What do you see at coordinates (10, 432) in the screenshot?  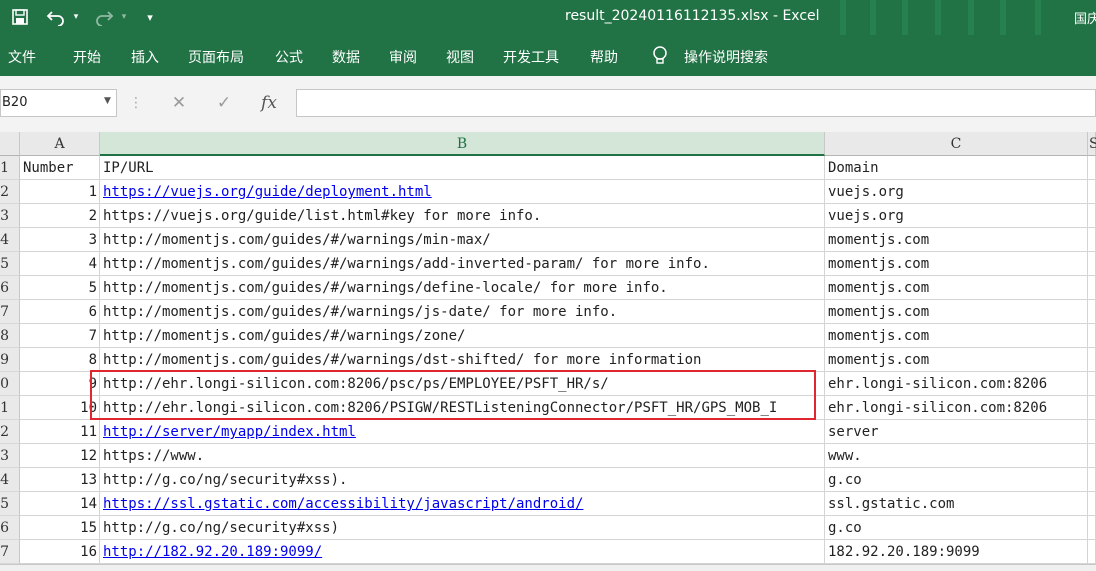 I see `row-header: 12` at bounding box center [10, 432].